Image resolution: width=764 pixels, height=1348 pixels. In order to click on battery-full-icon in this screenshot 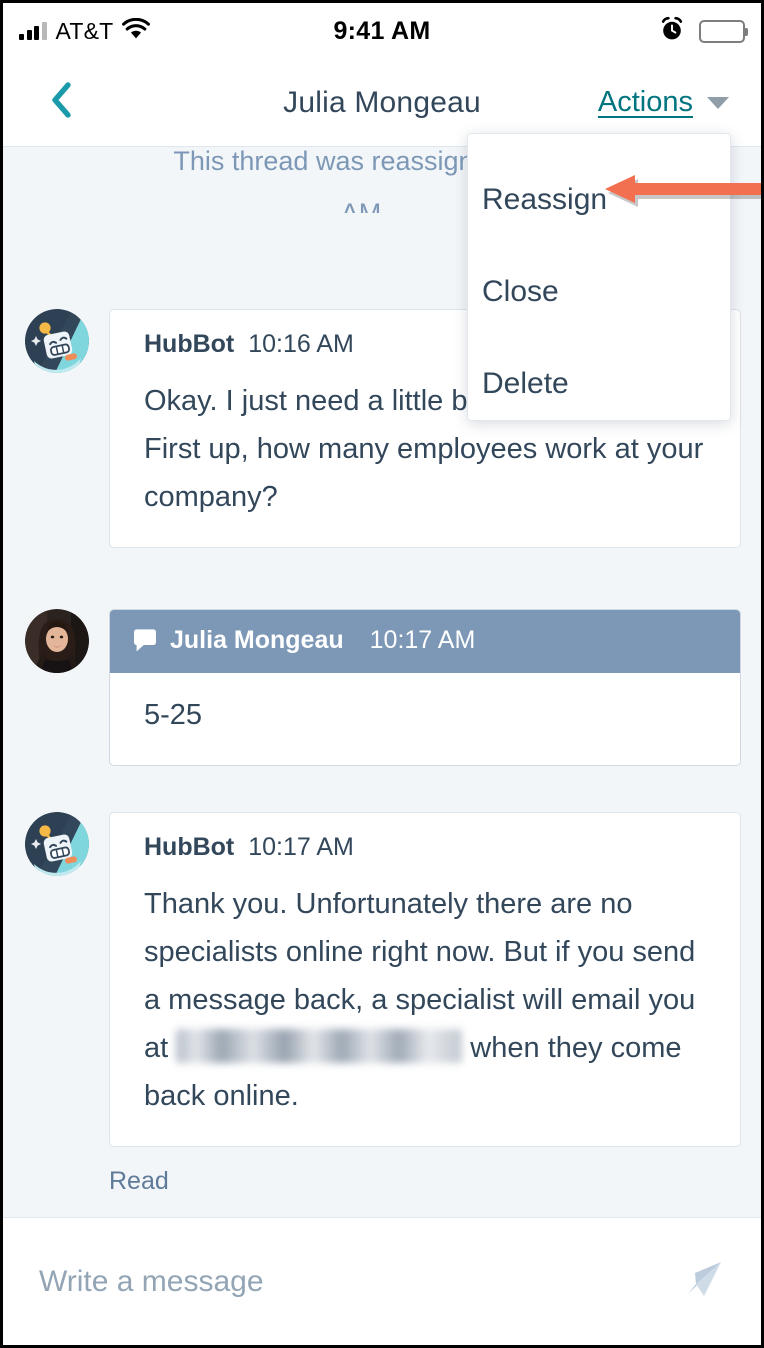, I will do `click(723, 31)`.